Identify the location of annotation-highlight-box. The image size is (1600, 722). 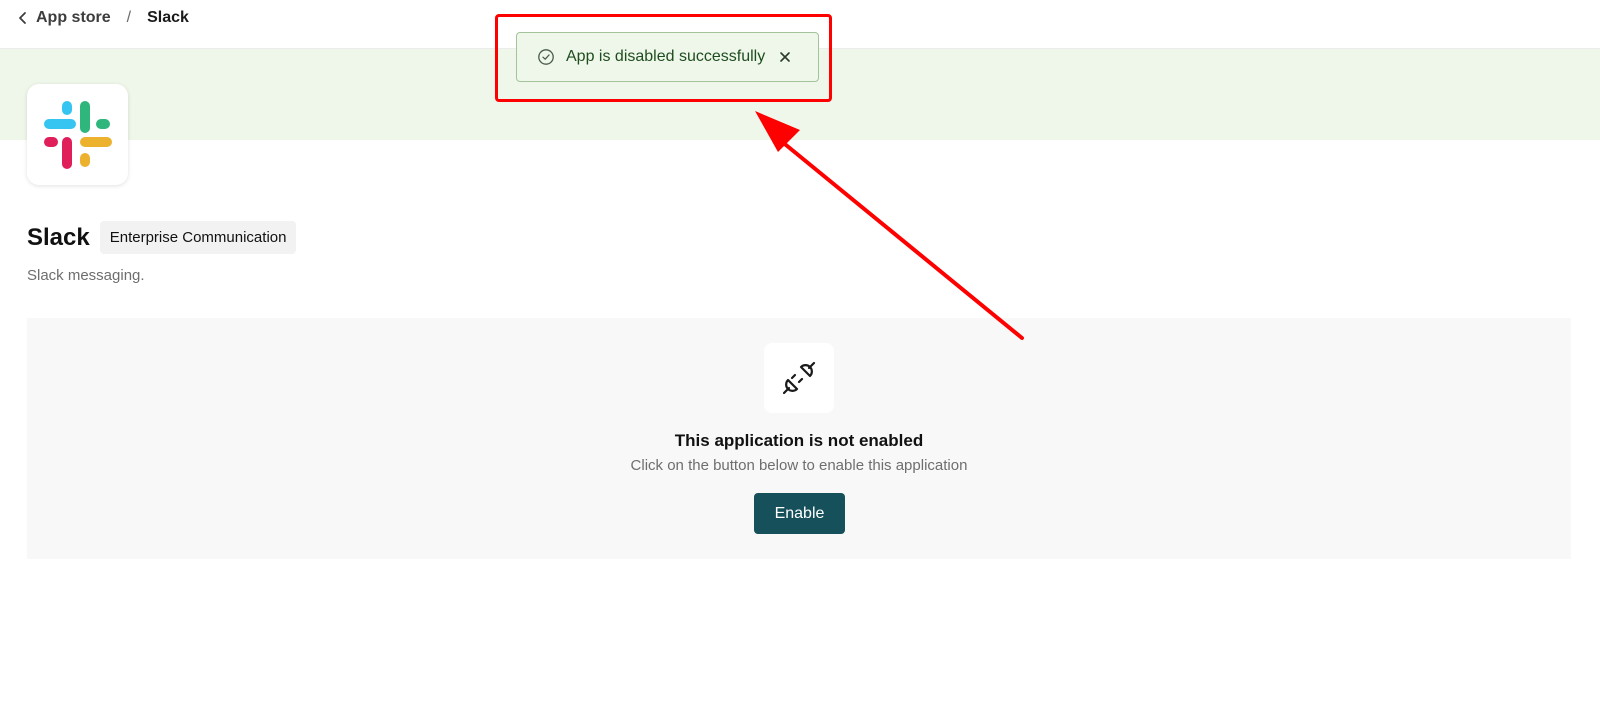
(663, 58).